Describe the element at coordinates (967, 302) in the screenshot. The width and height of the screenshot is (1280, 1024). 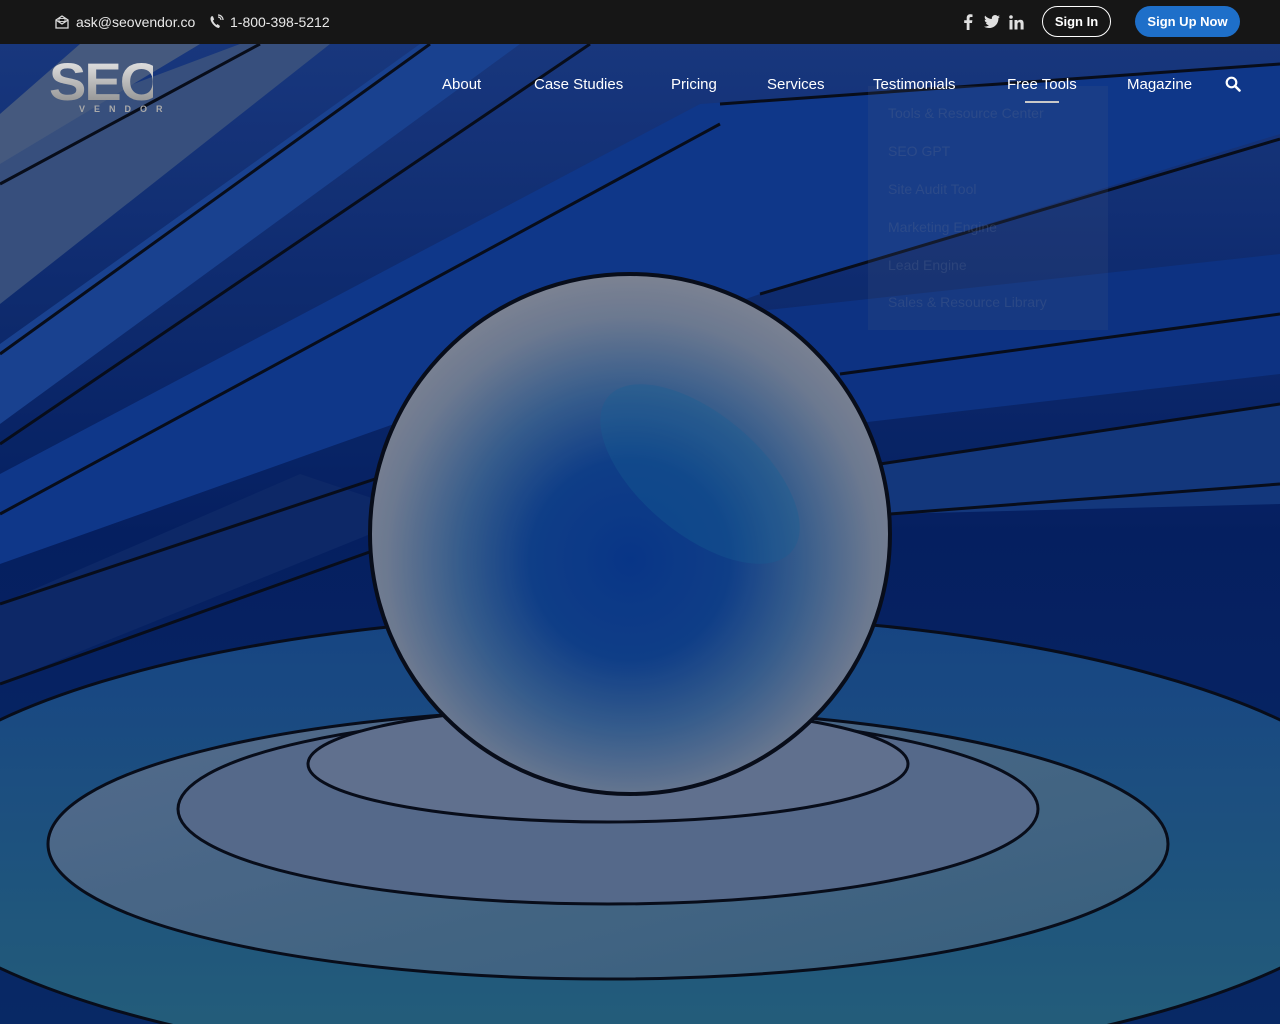
I see `dropdown-item-sales-resource-library: Sales & Resource Library` at that location.